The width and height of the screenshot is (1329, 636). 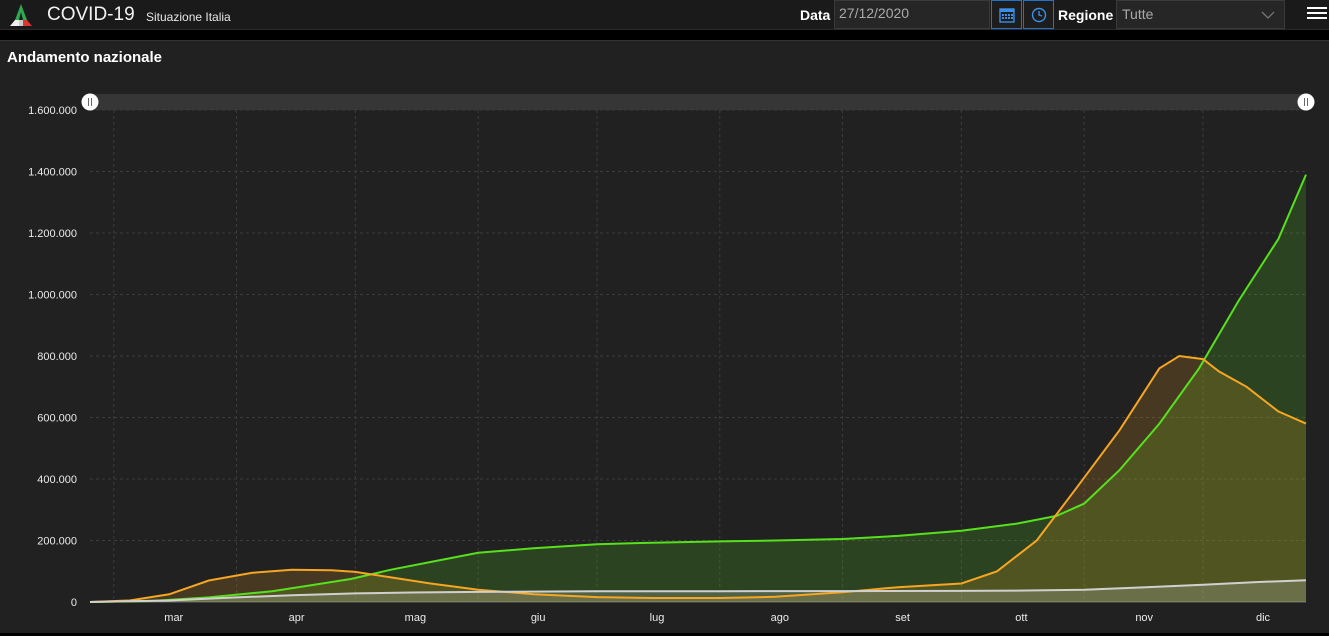 I want to click on y-tick-label: 200.000, so click(x=57, y=542).